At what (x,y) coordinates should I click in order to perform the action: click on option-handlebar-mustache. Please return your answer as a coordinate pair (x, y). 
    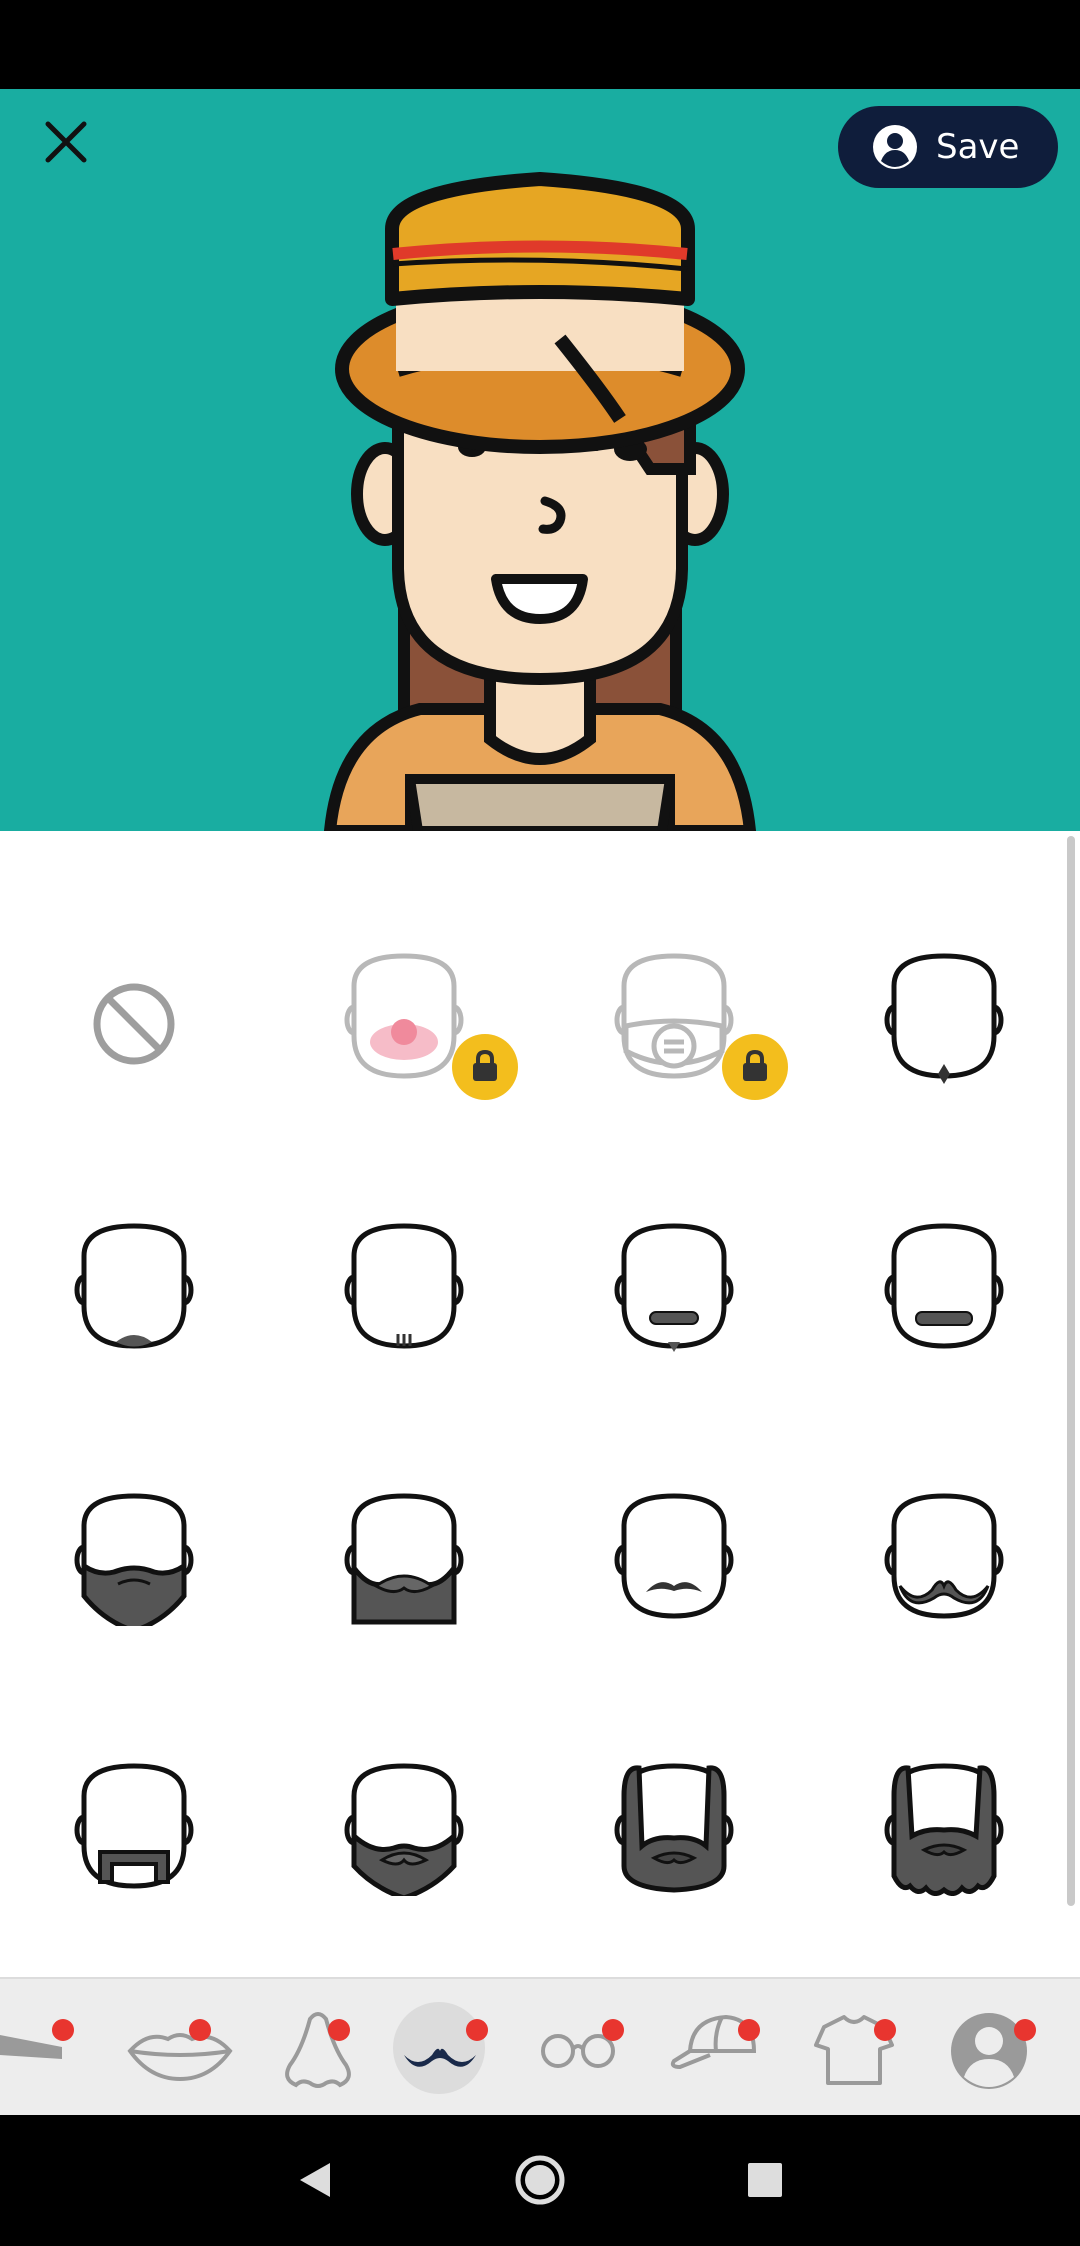
    Looking at the image, I should click on (944, 1526).